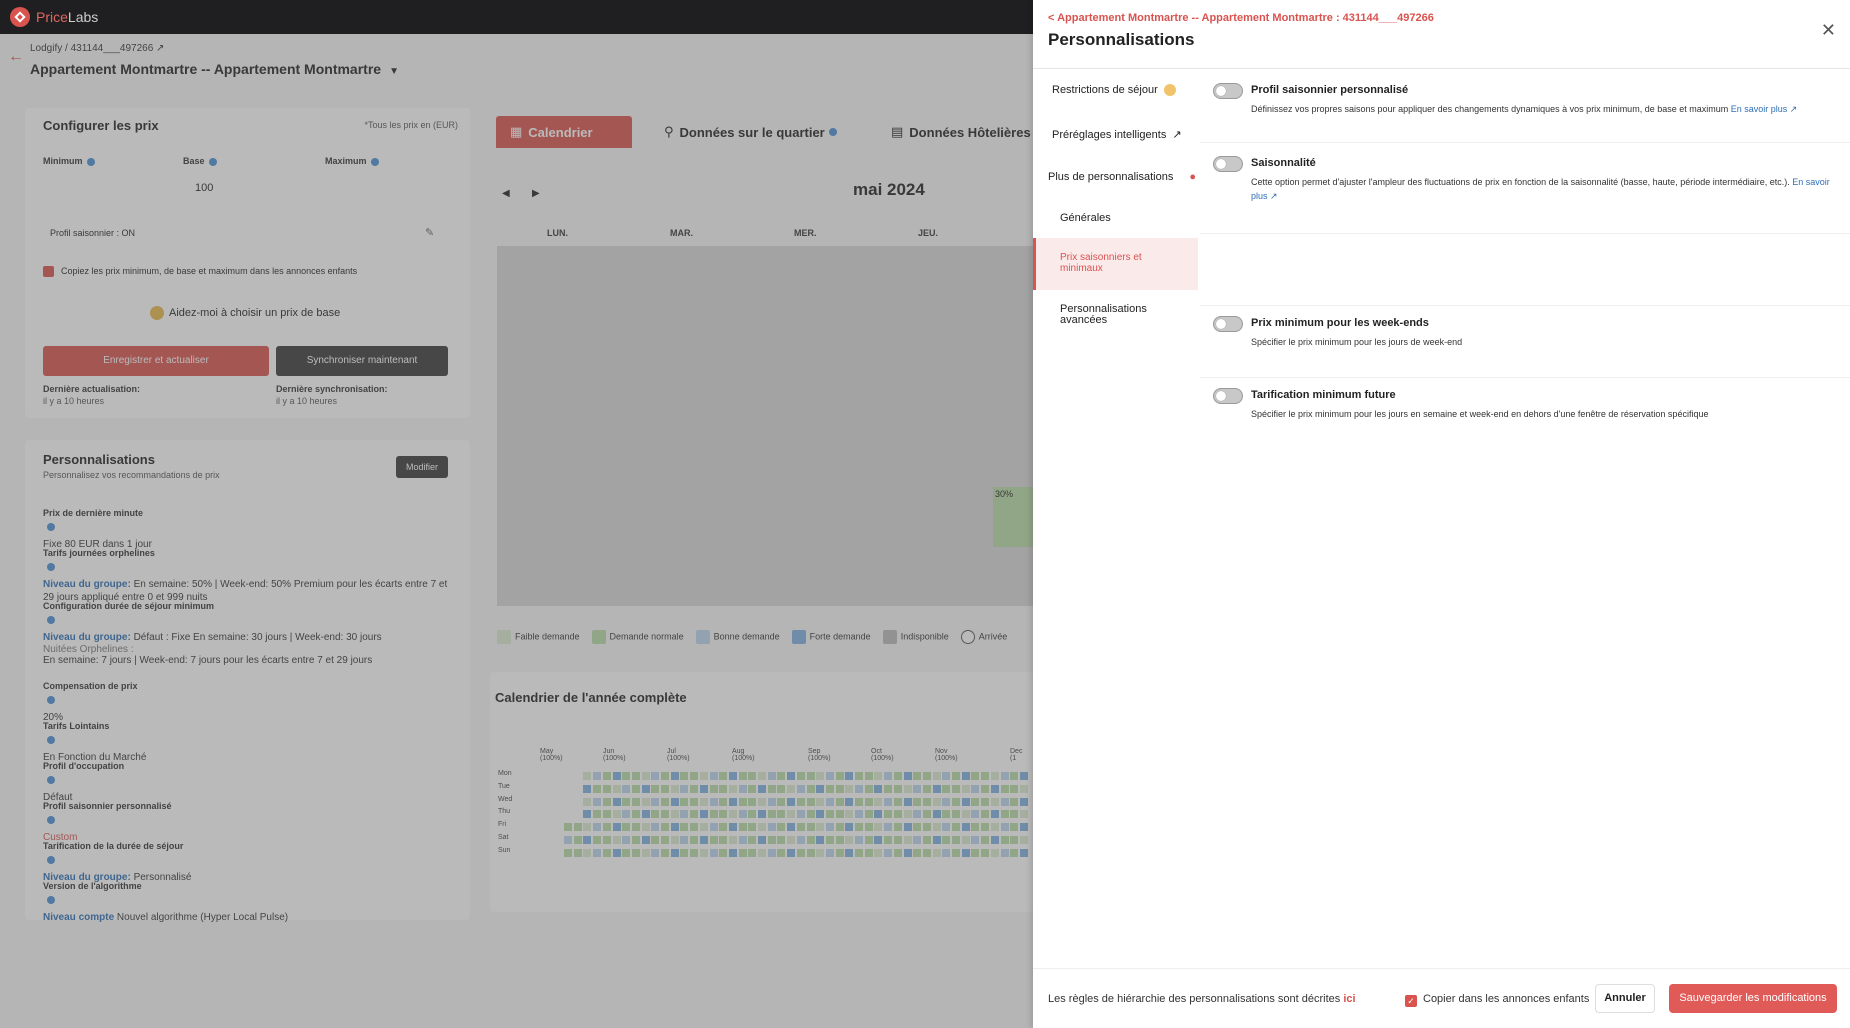 This screenshot has height=1028, width=1850. I want to click on save-changes-button: Sauvegarder les modifications, so click(1753, 998).